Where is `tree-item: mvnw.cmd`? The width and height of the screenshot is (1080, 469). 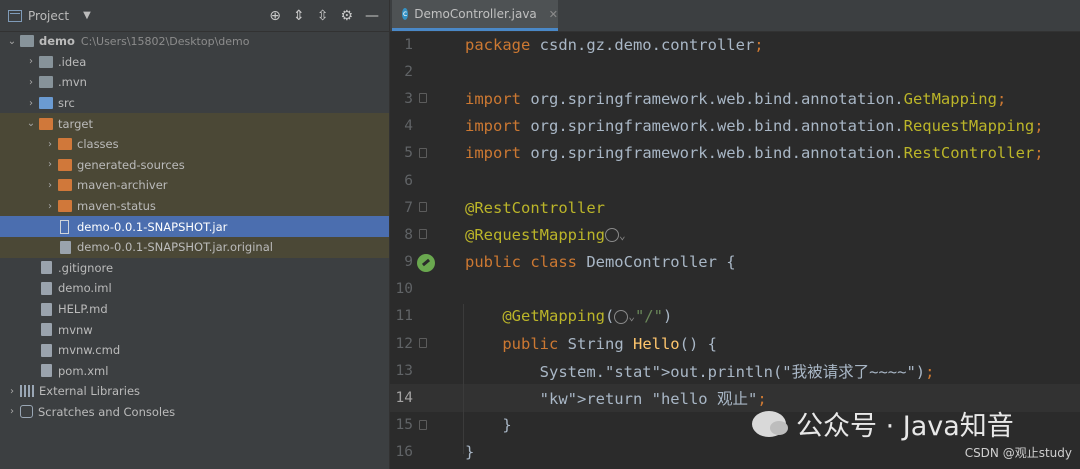
tree-item: mvnw.cmd is located at coordinates (194, 350).